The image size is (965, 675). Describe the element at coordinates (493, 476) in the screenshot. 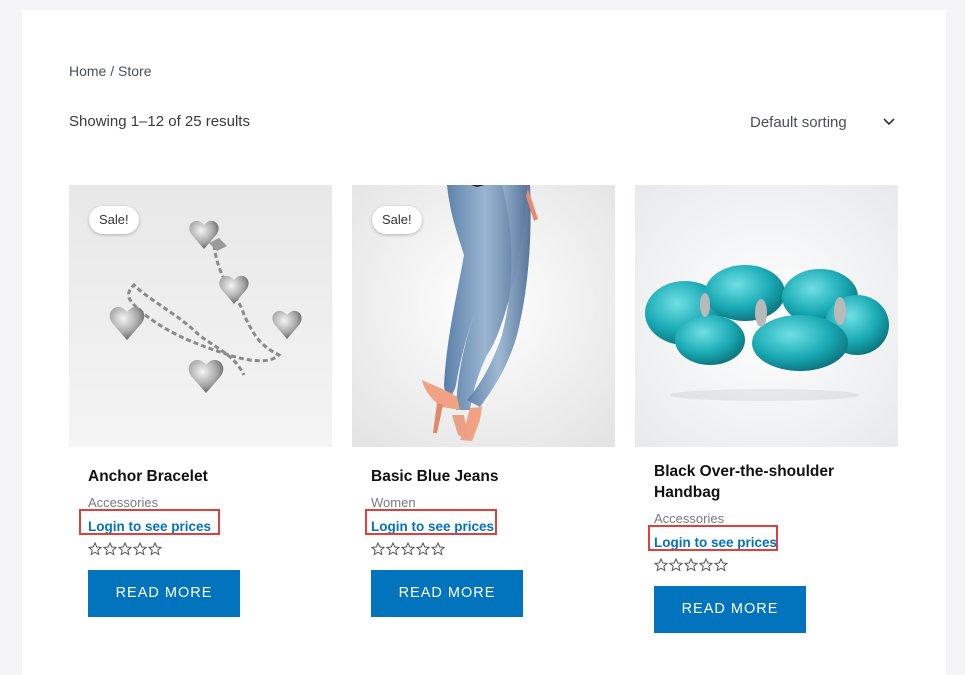

I see `product-title: Basic Blue Jeans` at that location.